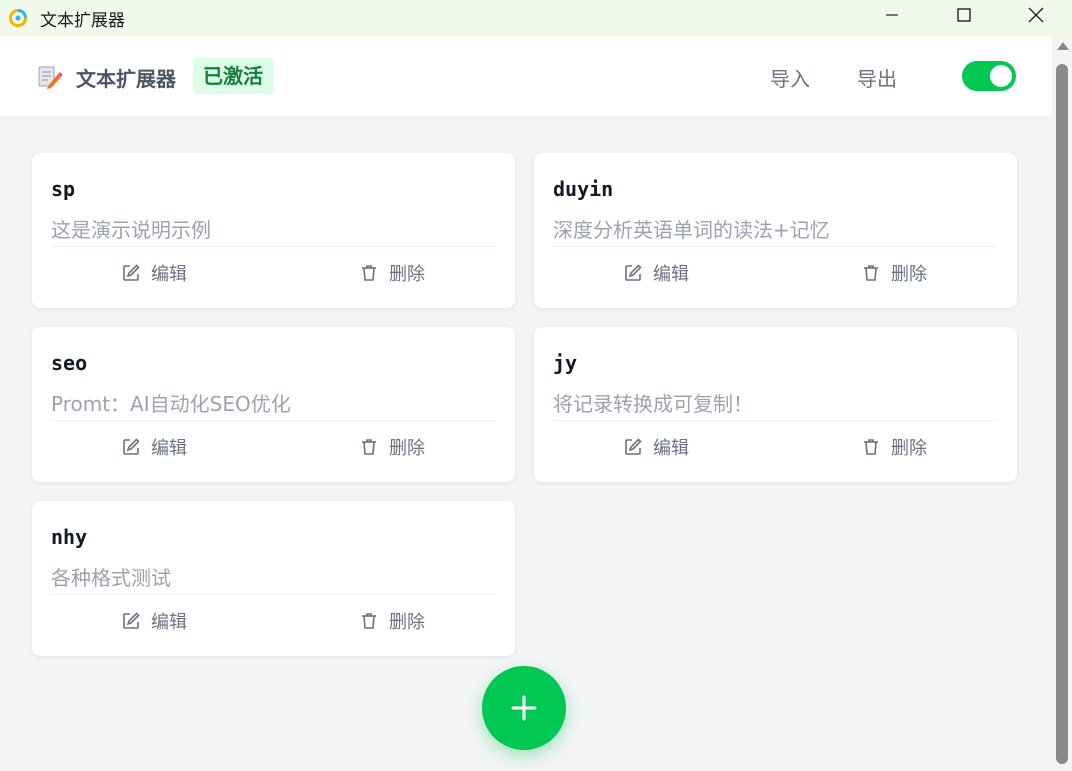 The image size is (1072, 771). Describe the element at coordinates (18, 18) in the screenshot. I see `app-icon` at that location.